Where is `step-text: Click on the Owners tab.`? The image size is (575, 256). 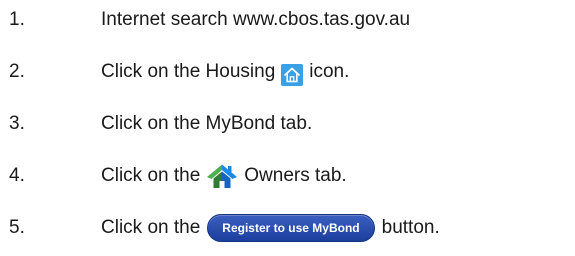 step-text: Click on the Owners tab. is located at coordinates (224, 176).